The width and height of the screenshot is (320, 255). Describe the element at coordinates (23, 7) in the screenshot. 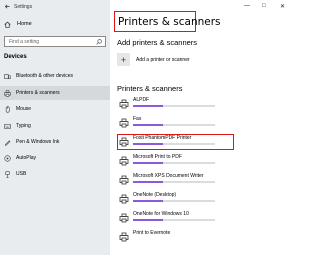

I see `window-title: Settings` at that location.